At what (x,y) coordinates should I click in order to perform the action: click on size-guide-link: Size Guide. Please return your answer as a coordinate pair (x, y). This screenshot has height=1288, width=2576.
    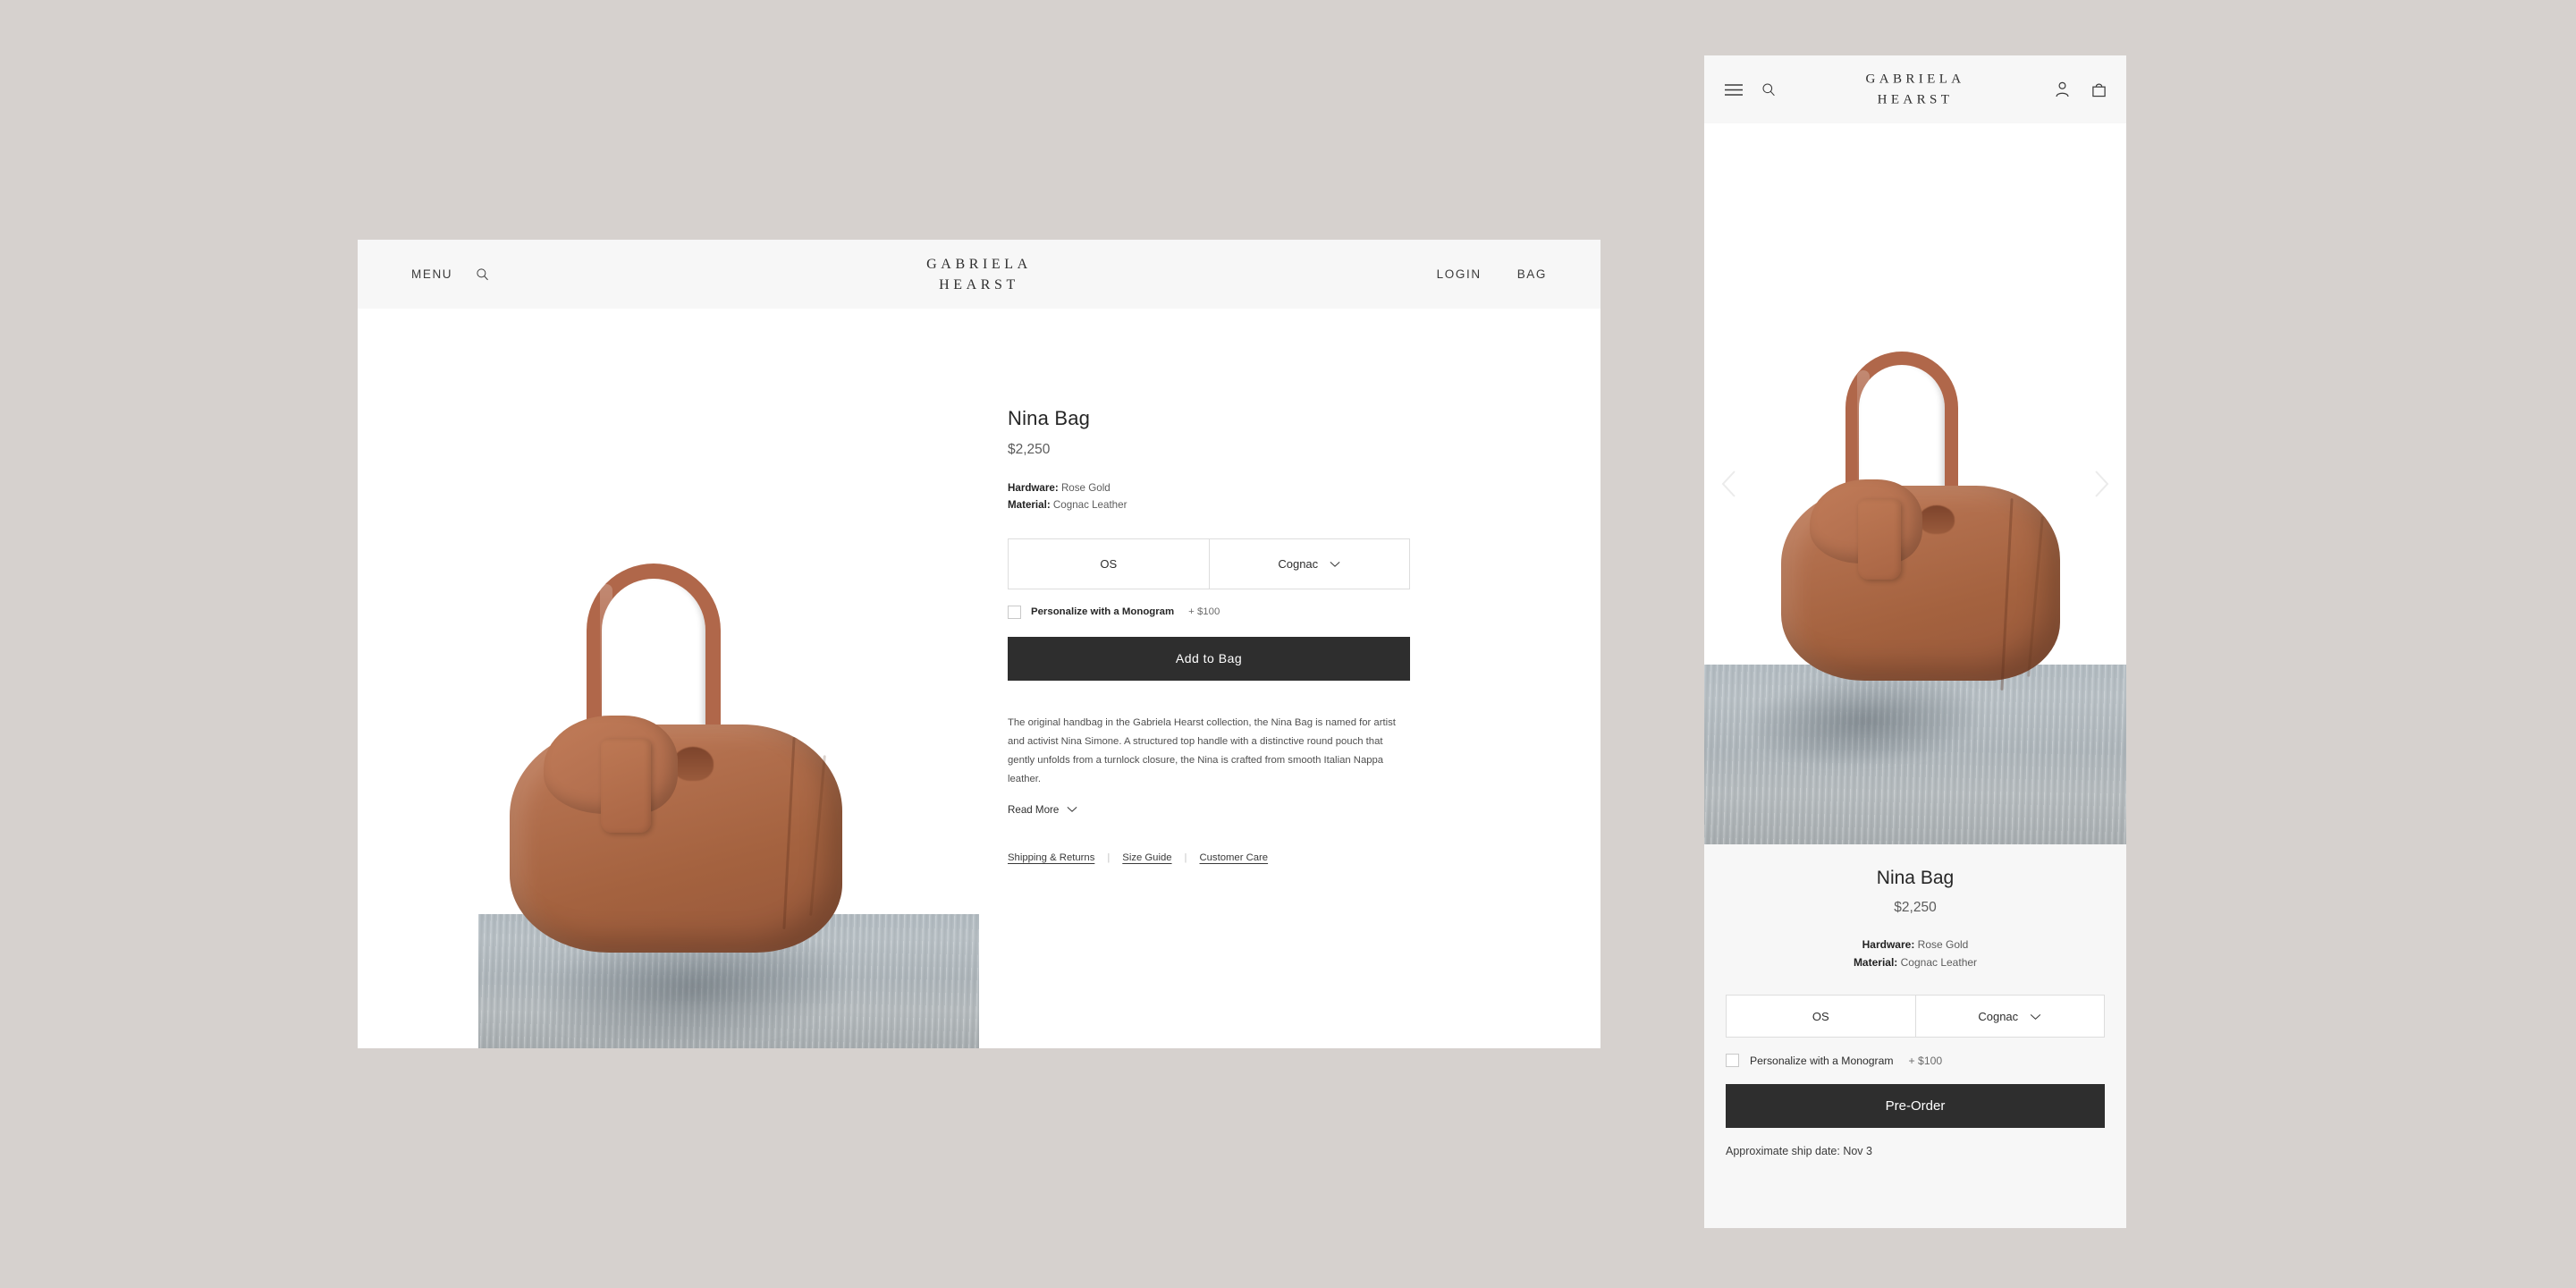
    Looking at the image, I should click on (1146, 857).